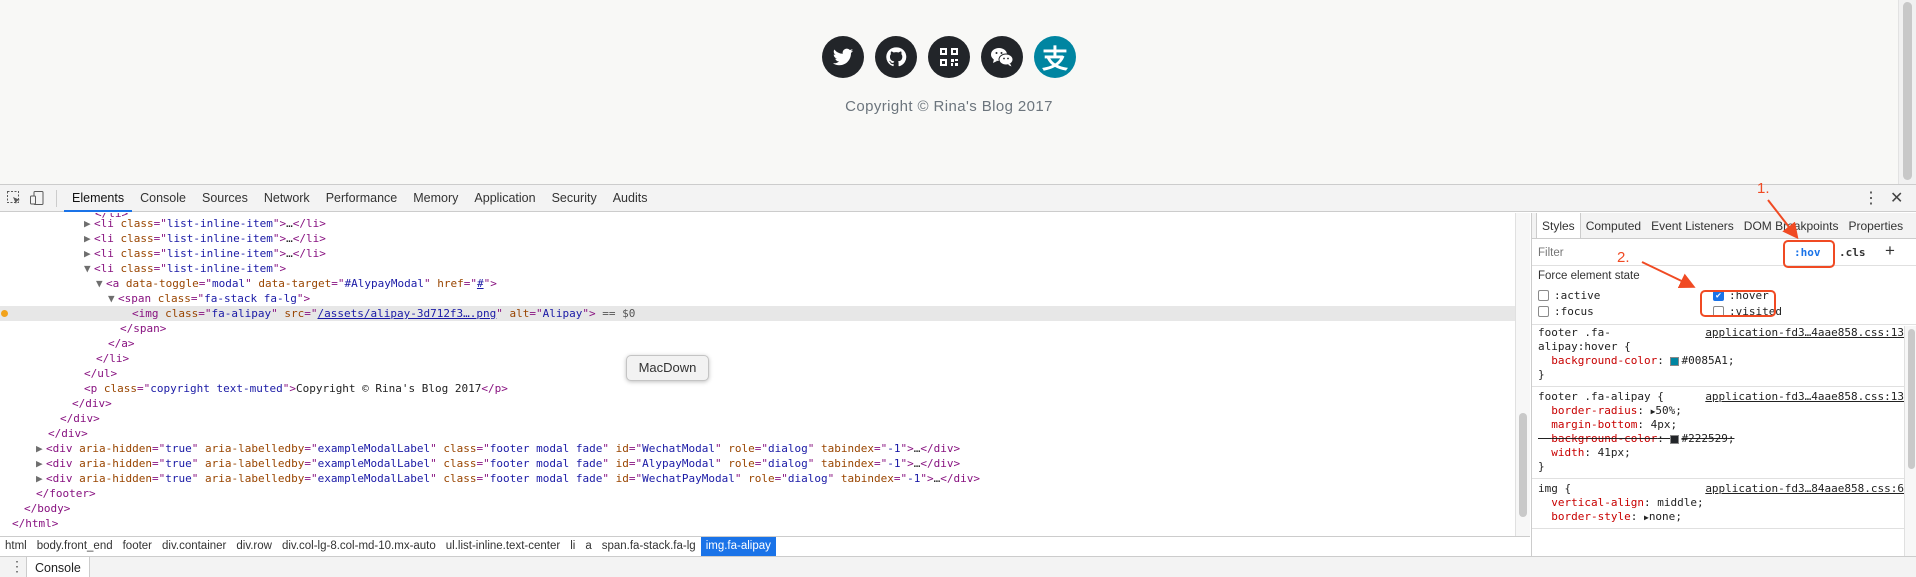 The image size is (1916, 577). I want to click on styles-scrollbar, so click(1910, 441).